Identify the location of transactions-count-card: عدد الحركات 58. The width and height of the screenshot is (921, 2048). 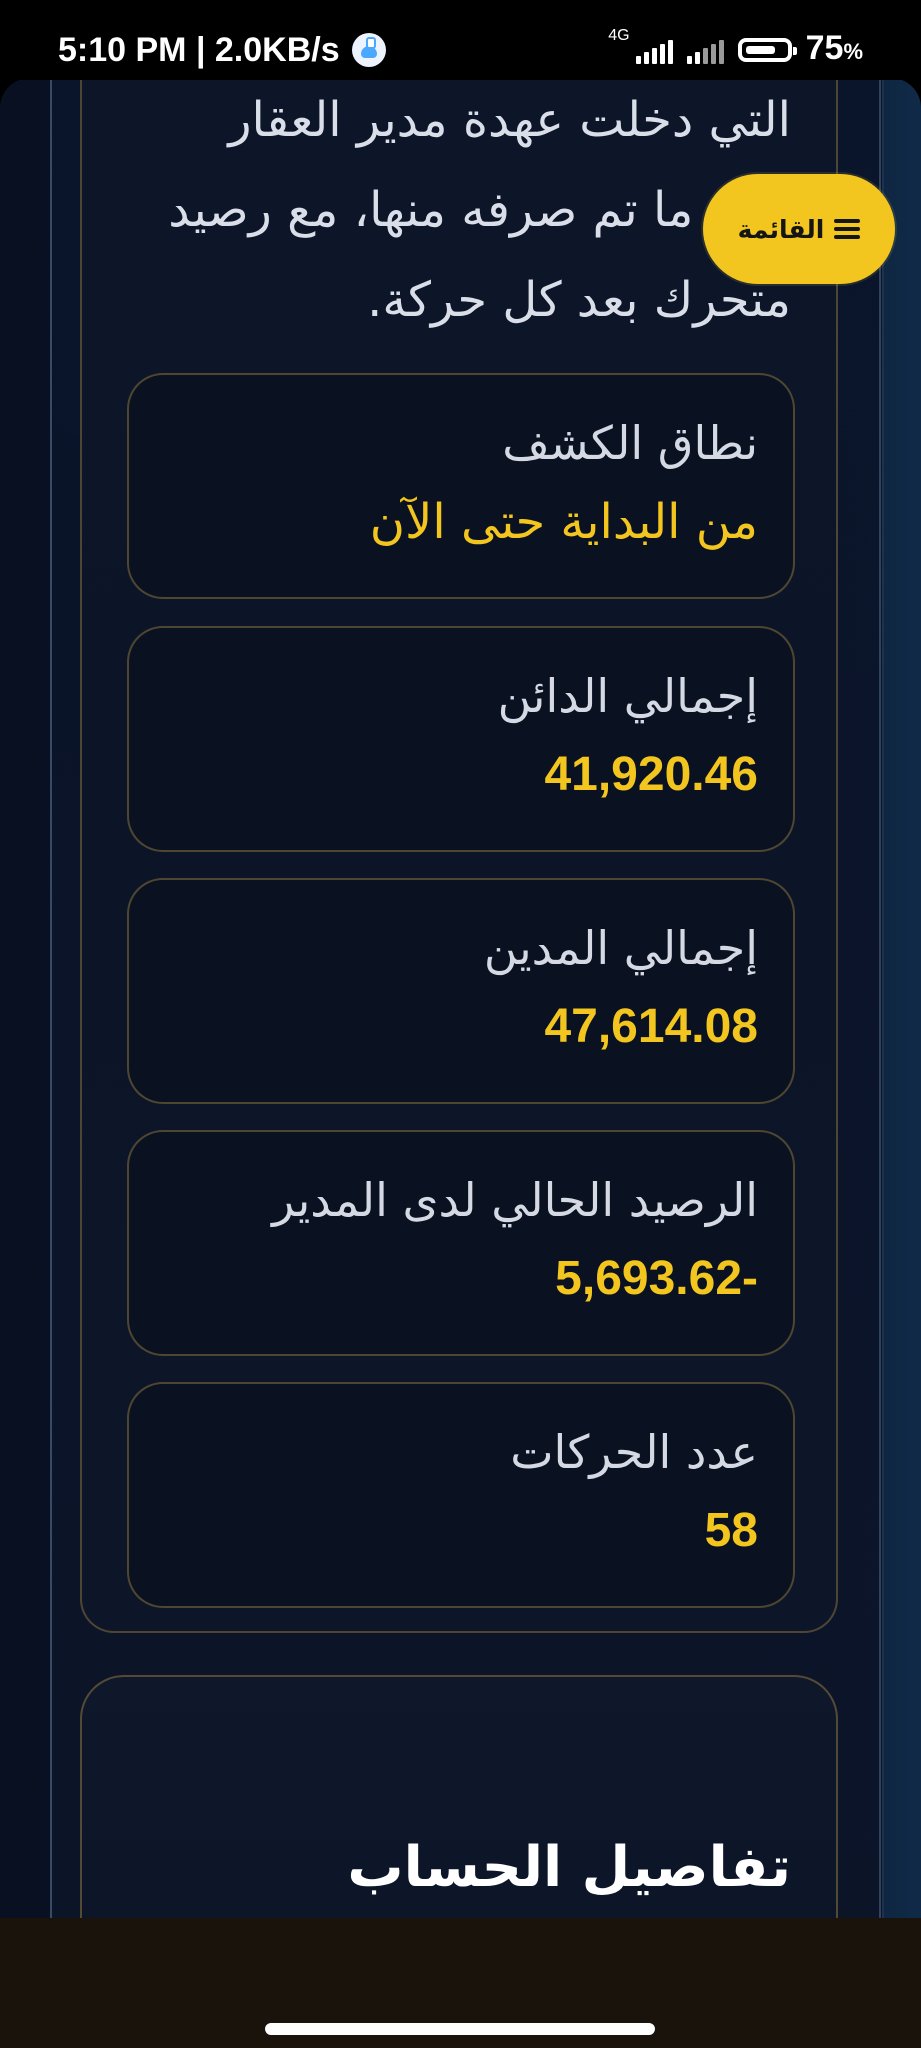
(461, 1495).